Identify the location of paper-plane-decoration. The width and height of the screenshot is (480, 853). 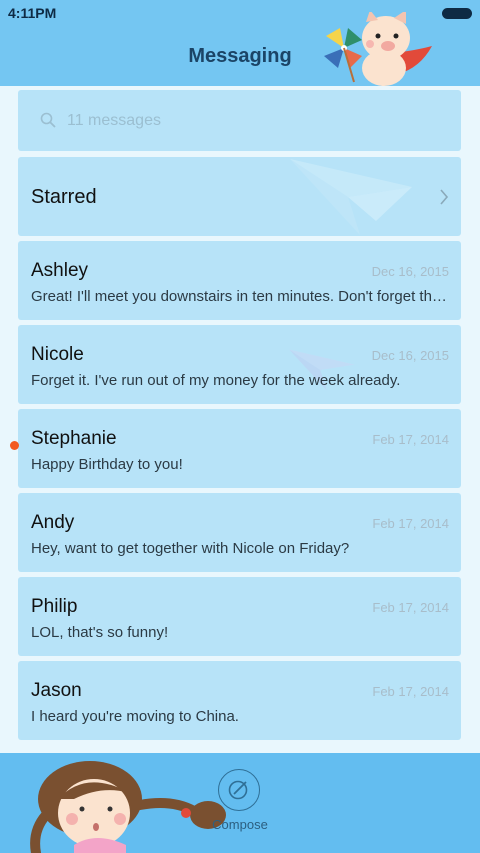
(351, 197).